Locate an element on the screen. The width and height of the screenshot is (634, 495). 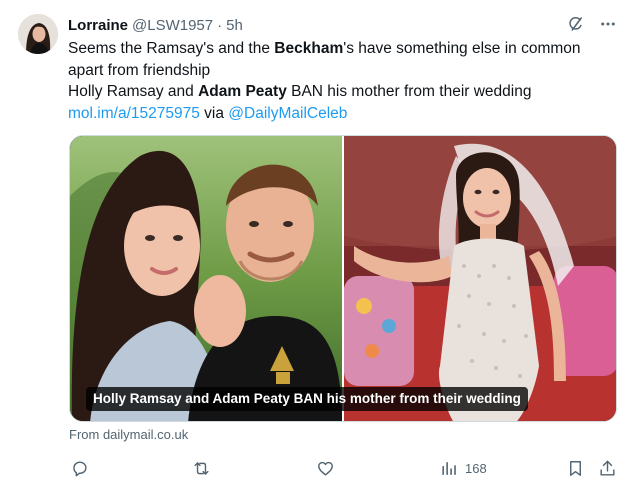
like-icon is located at coordinates (325, 468).